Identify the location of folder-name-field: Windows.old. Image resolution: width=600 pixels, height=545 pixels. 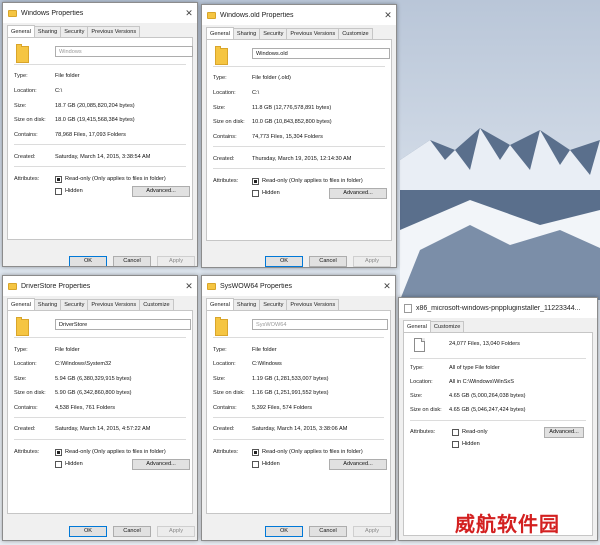
(321, 53).